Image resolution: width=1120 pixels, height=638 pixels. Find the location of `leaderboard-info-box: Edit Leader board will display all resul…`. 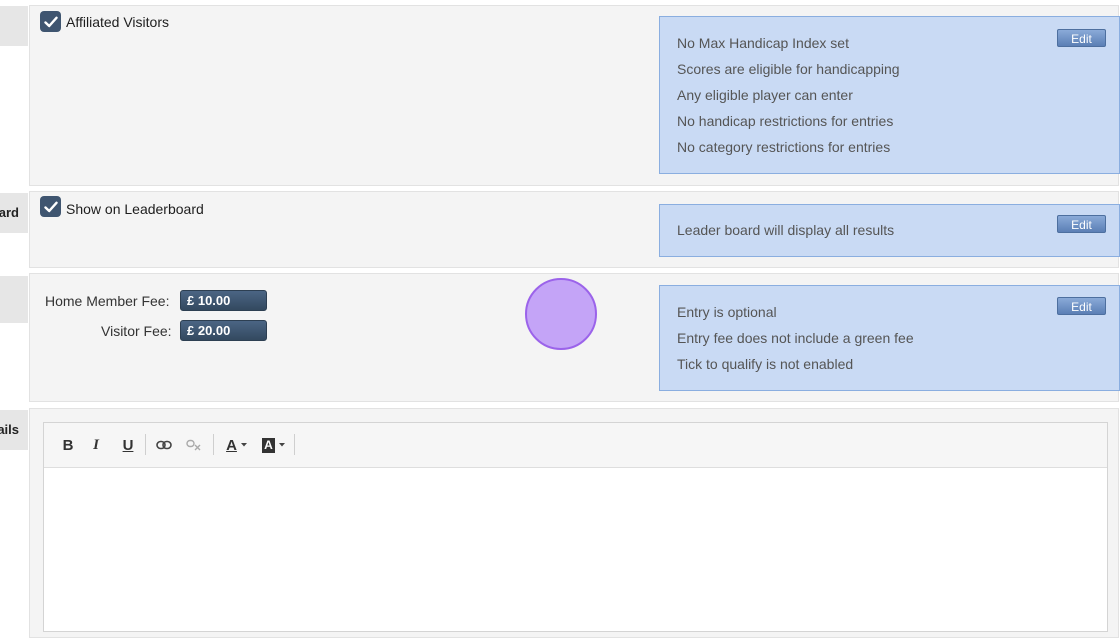

leaderboard-info-box: Edit Leader board will display all resul… is located at coordinates (889, 230).